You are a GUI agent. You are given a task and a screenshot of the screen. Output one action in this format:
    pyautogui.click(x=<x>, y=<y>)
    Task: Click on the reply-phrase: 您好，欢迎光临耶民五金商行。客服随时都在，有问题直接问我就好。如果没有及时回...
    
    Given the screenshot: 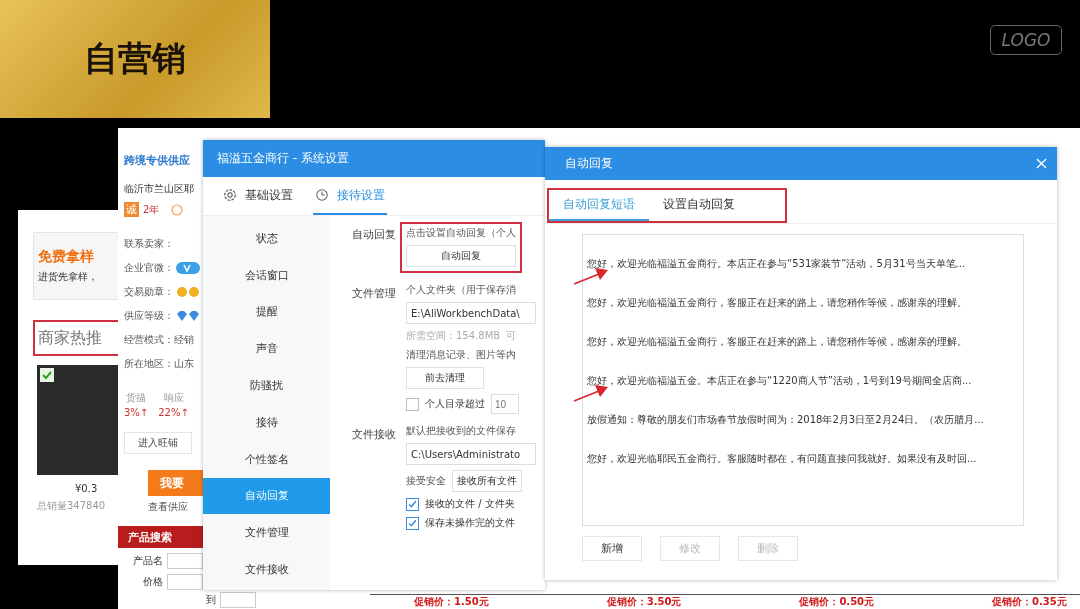 What is the action you would take?
    pyautogui.click(x=782, y=458)
    